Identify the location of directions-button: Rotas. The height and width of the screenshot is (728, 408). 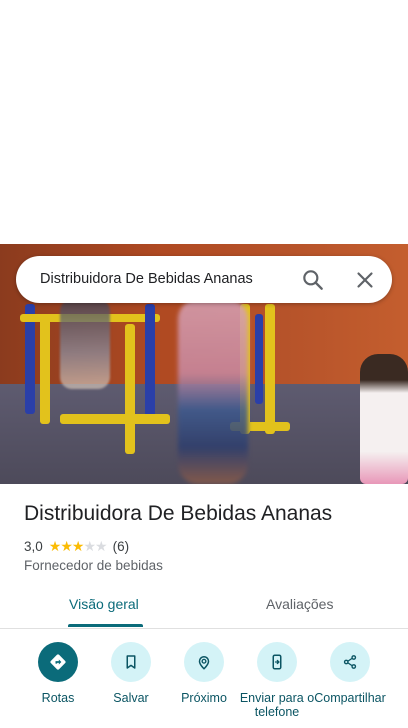
(58, 673).